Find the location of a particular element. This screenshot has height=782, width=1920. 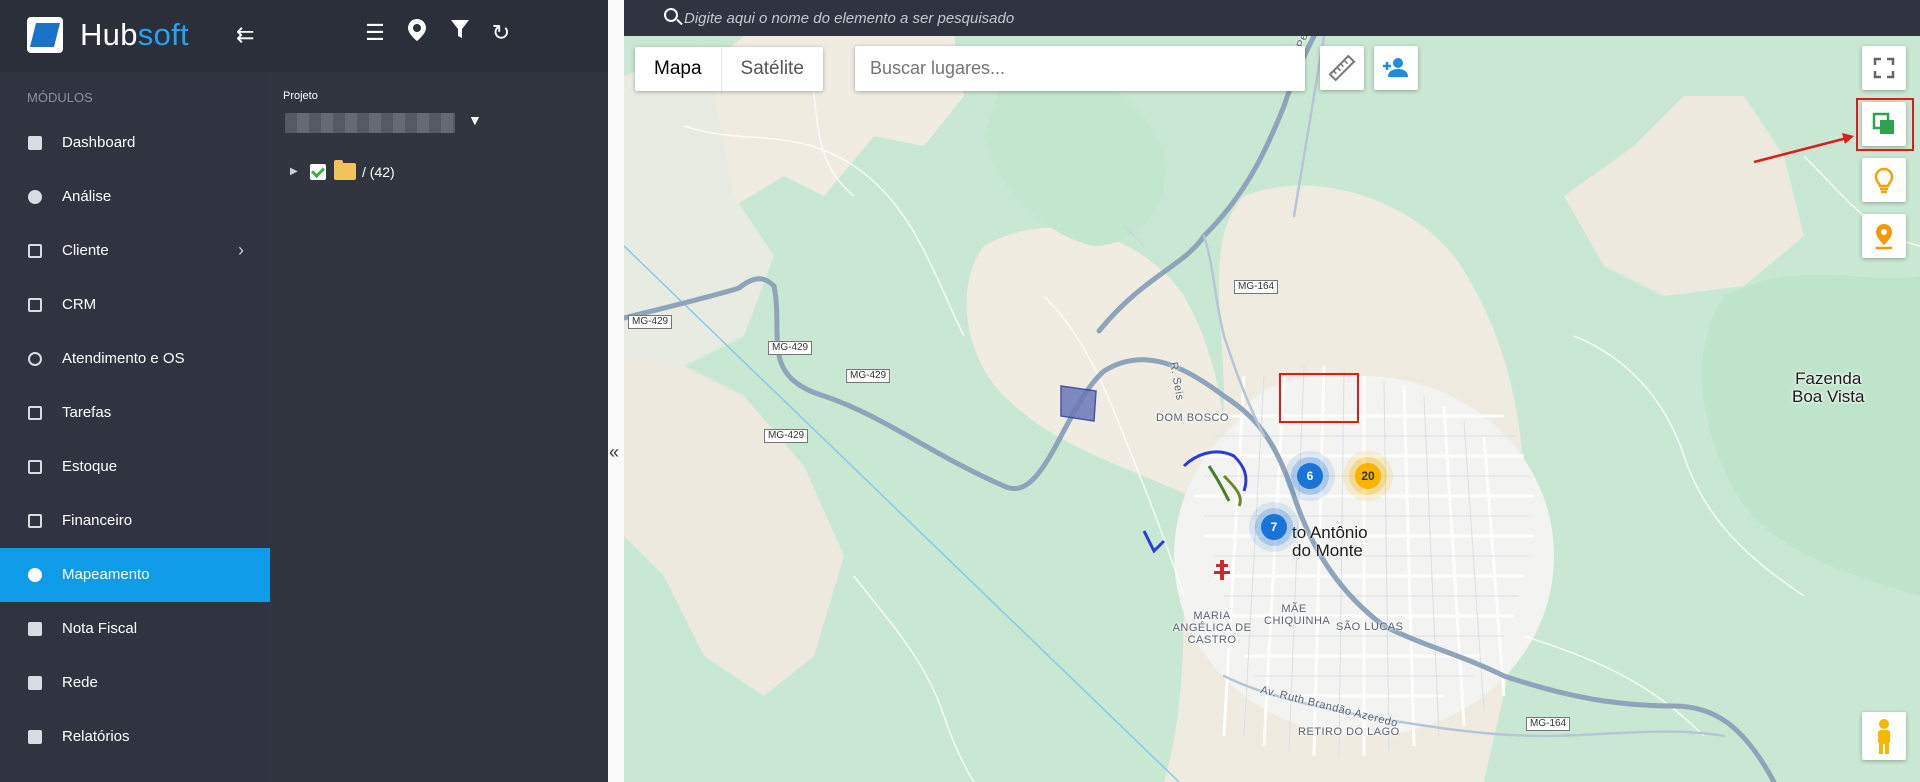

city-label: to Antônio do Monte is located at coordinates (1330, 541).